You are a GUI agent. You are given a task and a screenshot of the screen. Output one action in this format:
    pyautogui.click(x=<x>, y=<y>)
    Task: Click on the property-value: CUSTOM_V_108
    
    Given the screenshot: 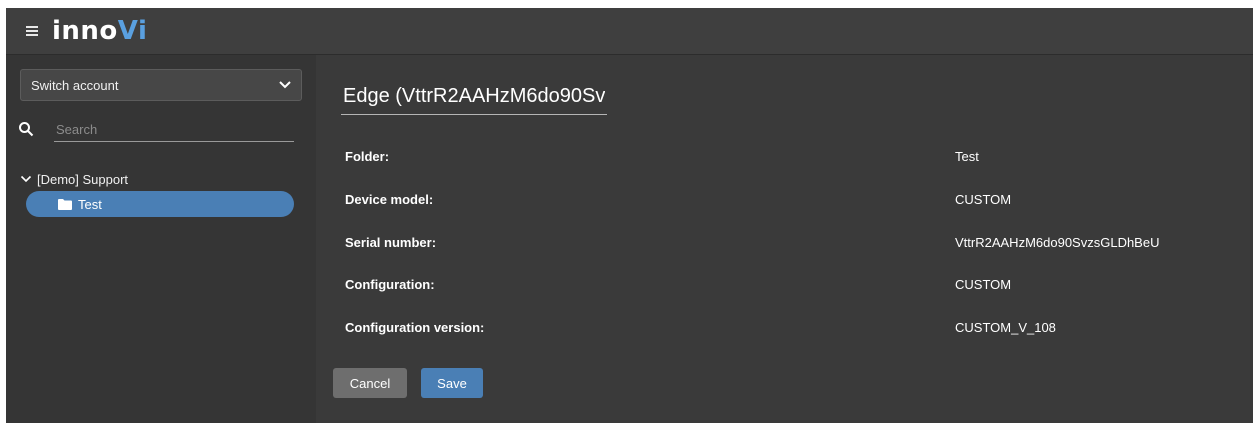 What is the action you would take?
    pyautogui.click(x=1005, y=327)
    